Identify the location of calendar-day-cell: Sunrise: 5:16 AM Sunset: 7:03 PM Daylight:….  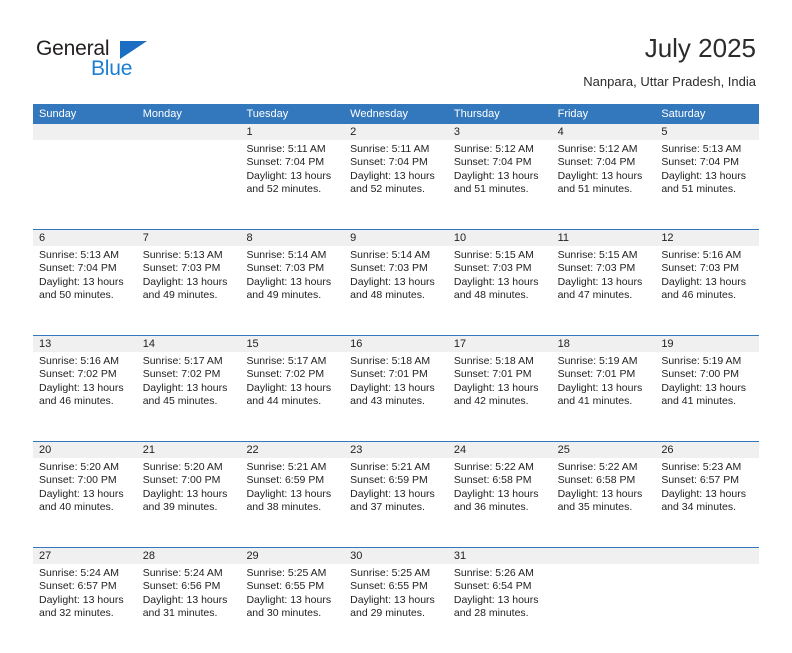
(707, 290).